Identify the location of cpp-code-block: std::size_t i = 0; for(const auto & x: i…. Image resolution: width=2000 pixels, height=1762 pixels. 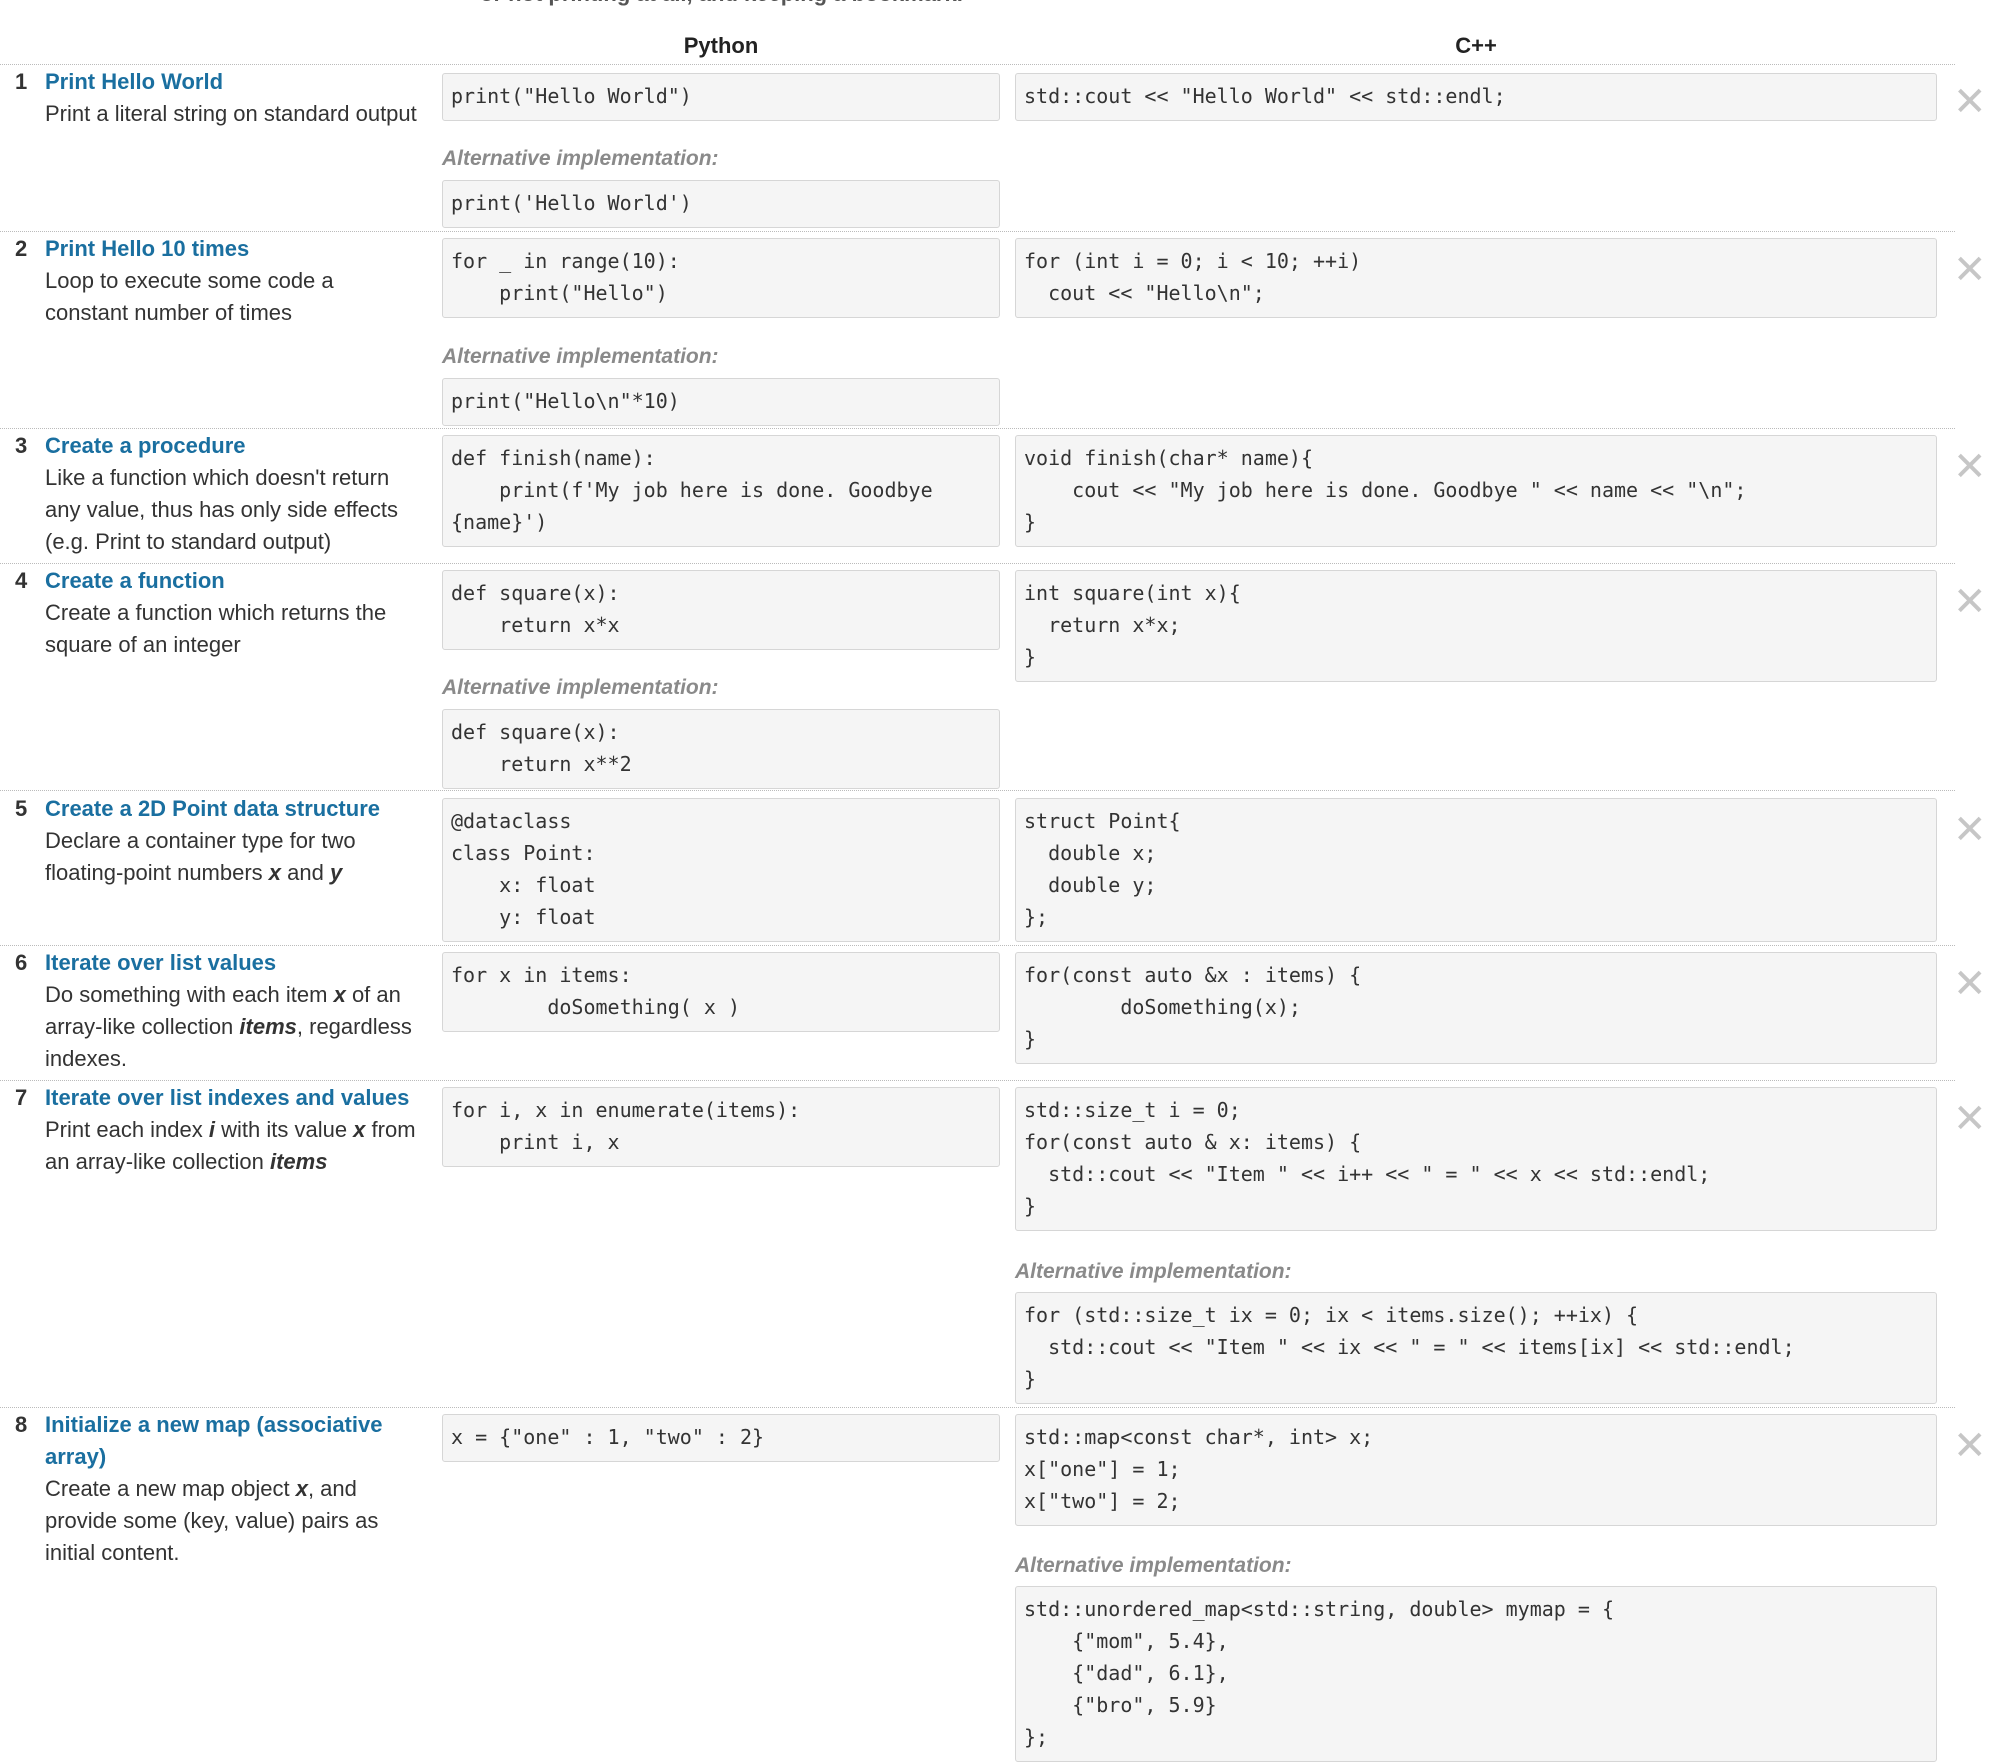
(1476, 1159).